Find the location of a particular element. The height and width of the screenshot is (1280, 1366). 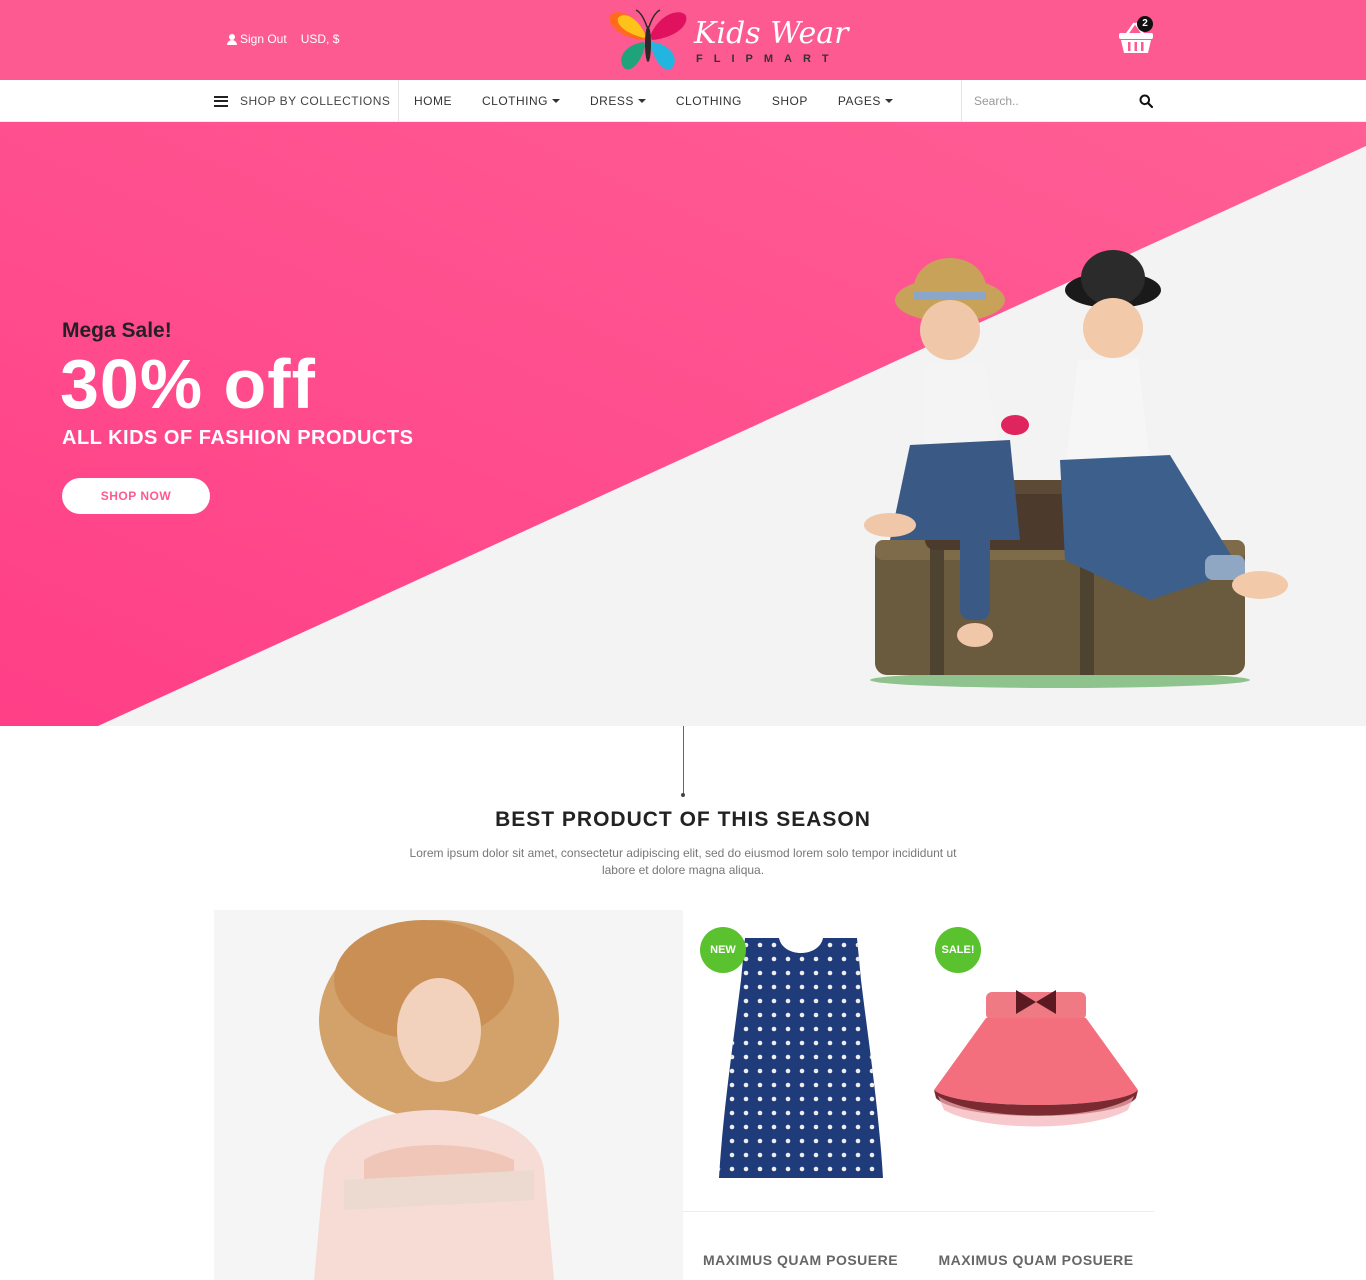

sale-badge: SALE! is located at coordinates (958, 950).